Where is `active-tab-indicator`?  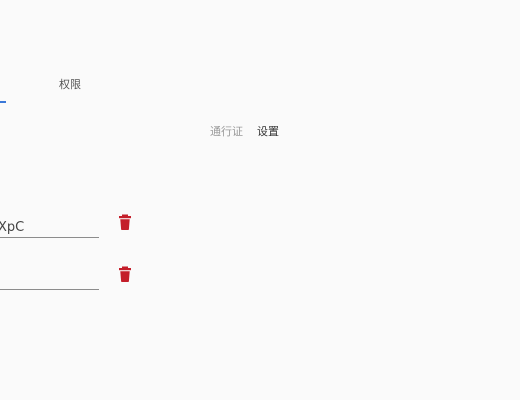 active-tab-indicator is located at coordinates (3, 102).